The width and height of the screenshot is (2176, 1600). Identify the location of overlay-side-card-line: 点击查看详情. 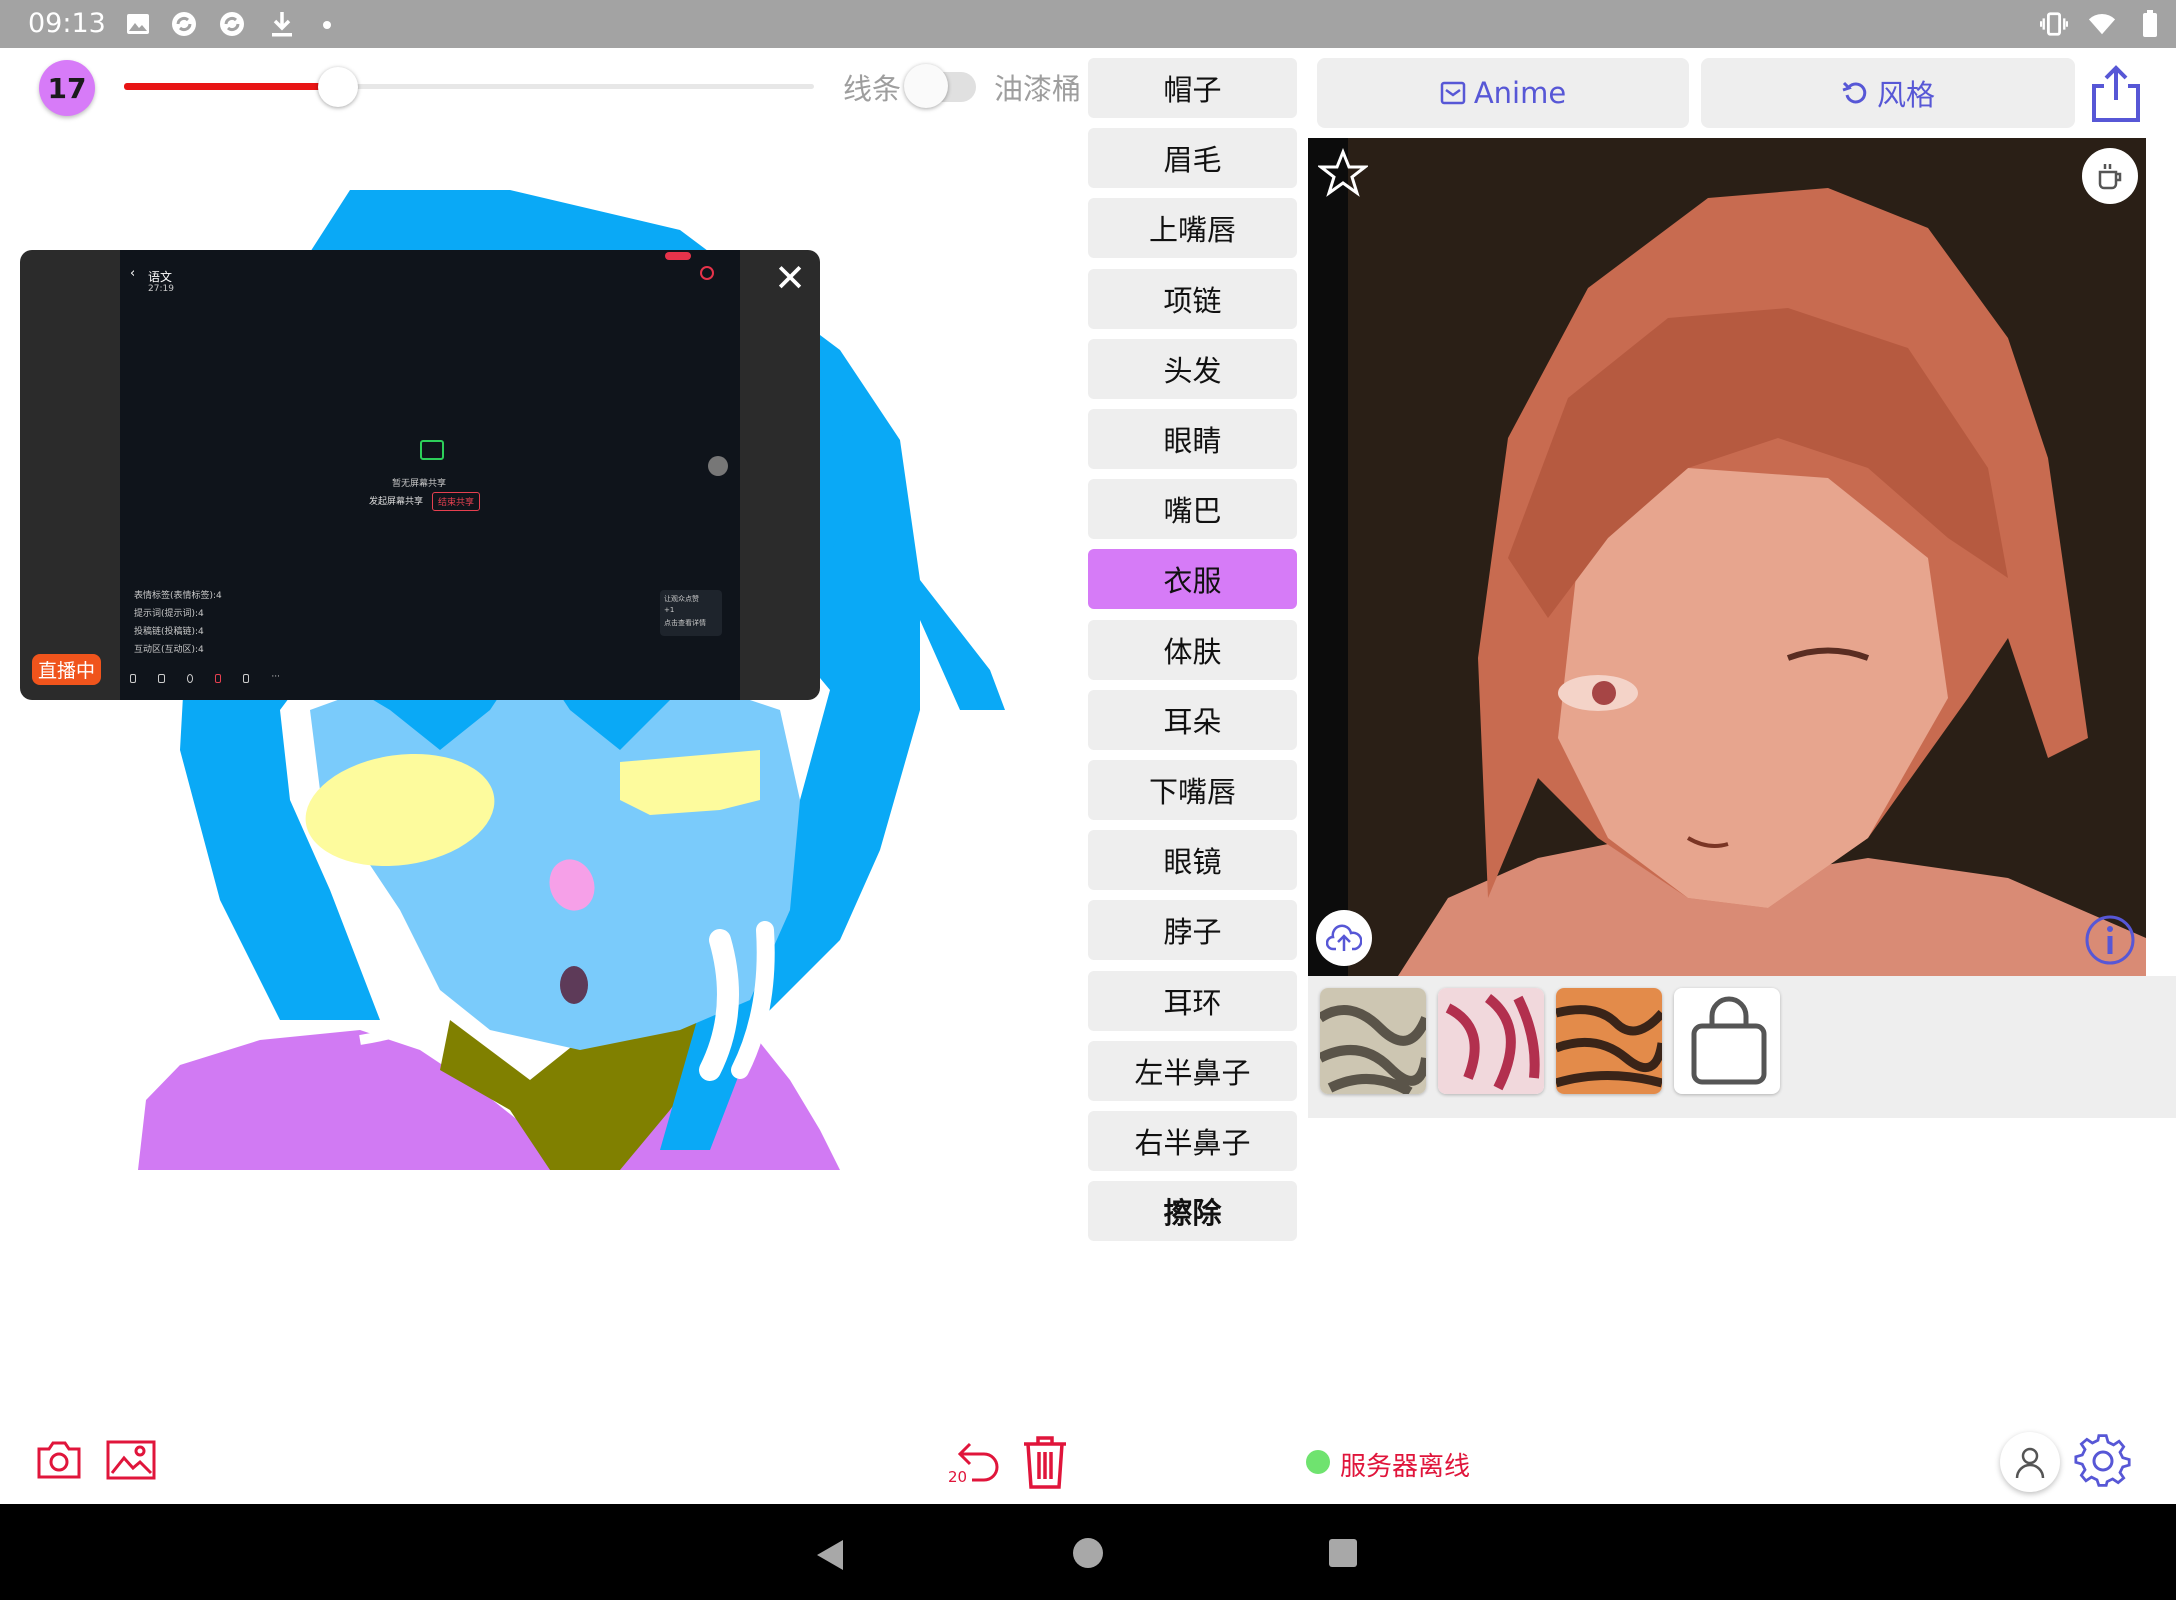
(685, 623).